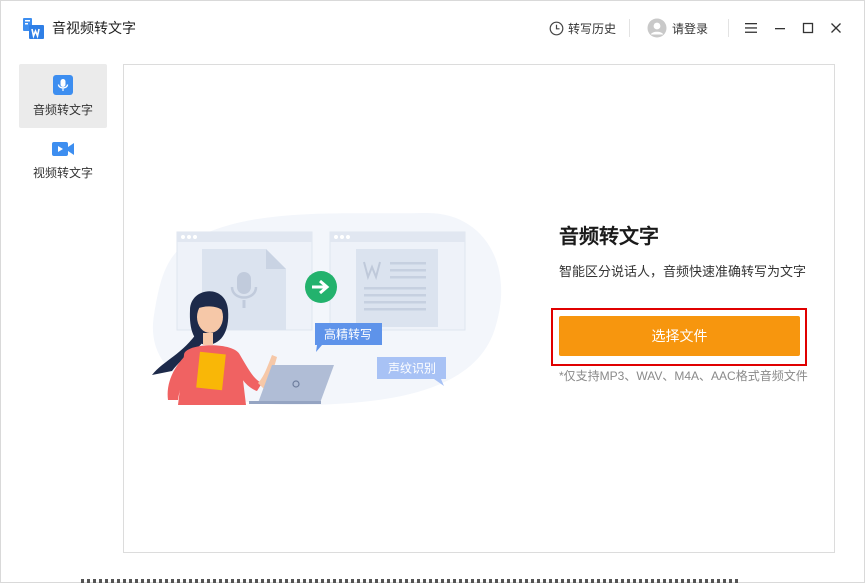 The image size is (865, 583). Describe the element at coordinates (94, 28) in the screenshot. I see `app-title: 音视频转文字` at that location.